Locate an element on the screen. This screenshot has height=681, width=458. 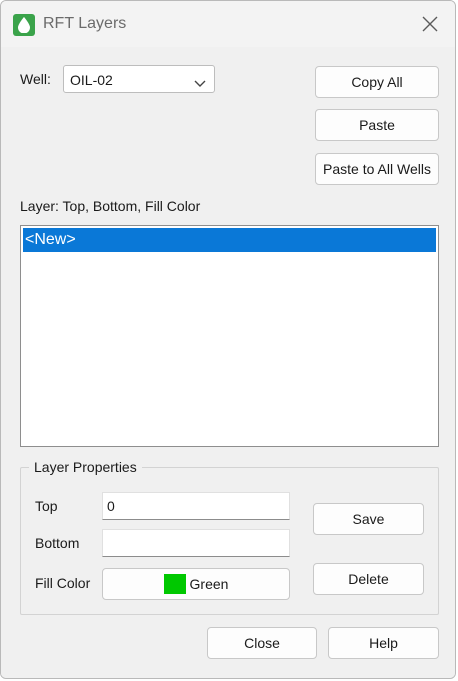
list-item: <New> is located at coordinates (229, 240).